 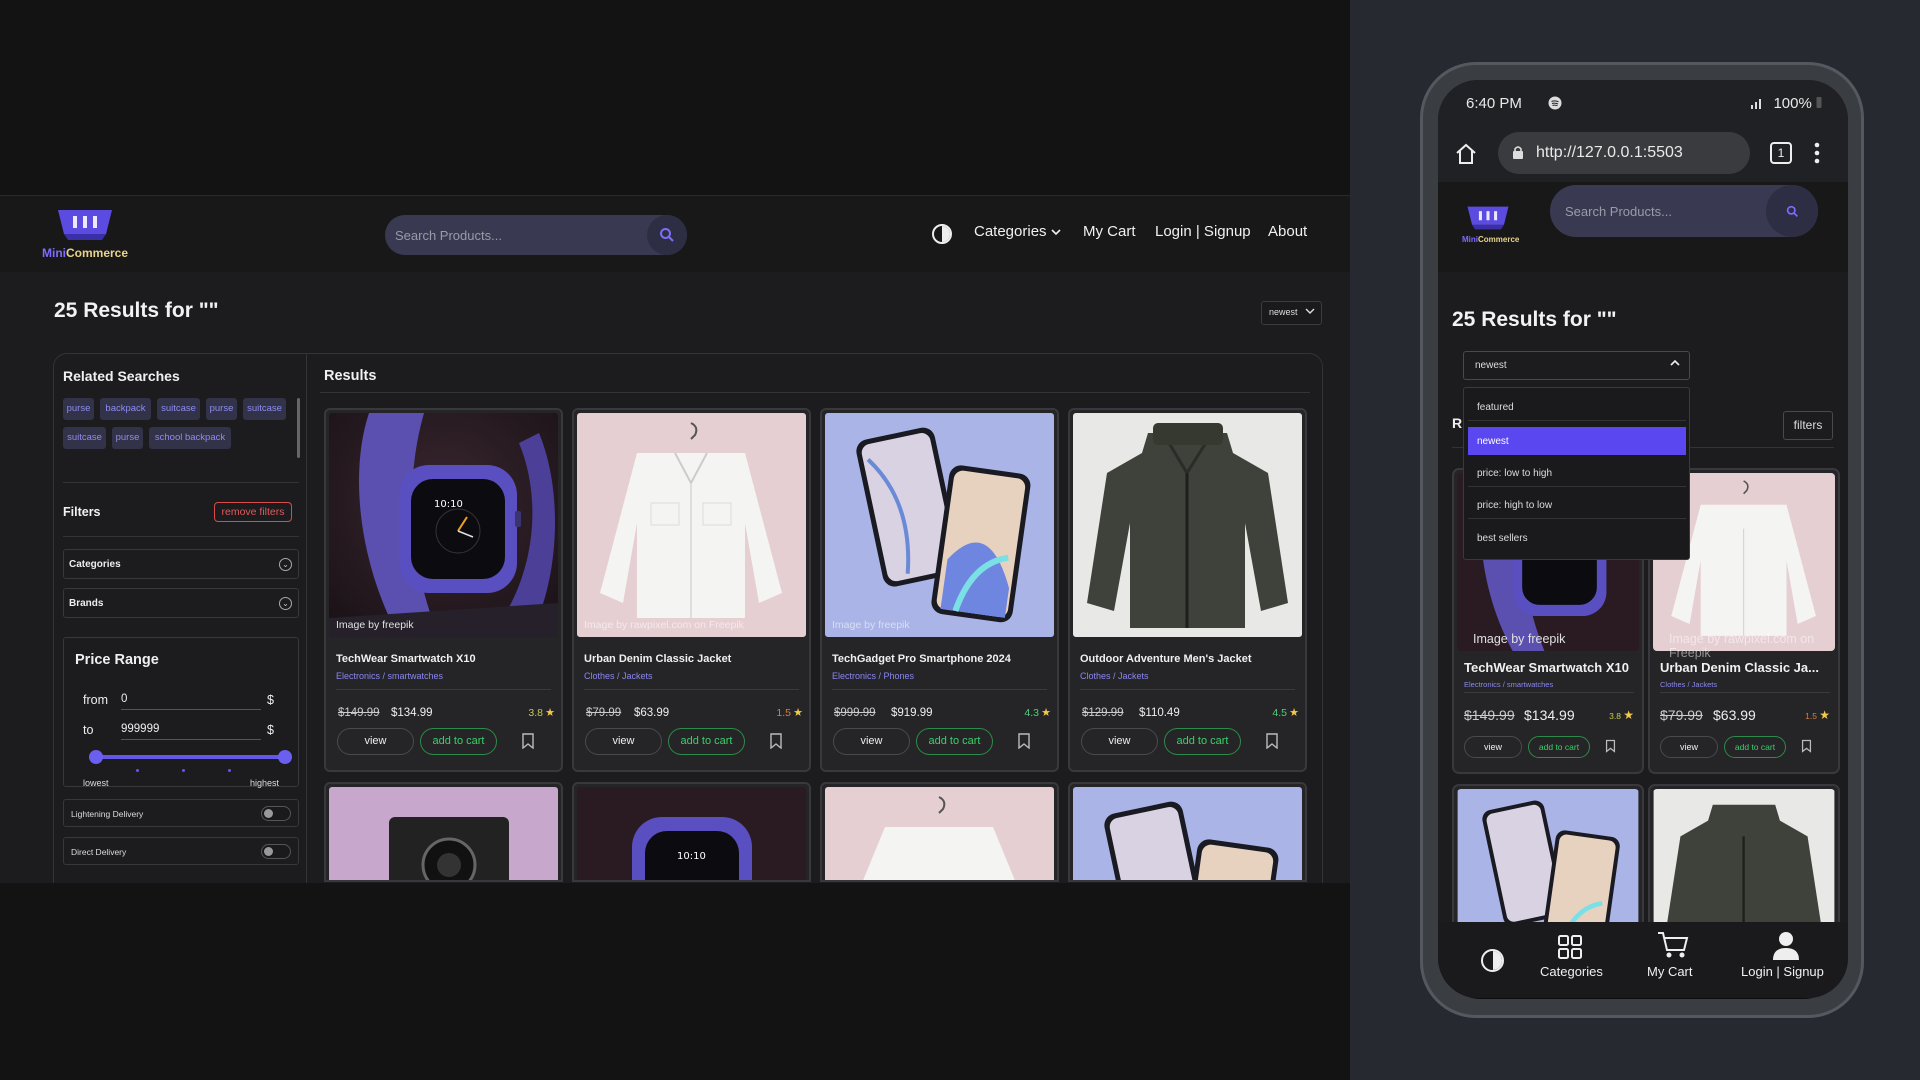 I want to click on sort-select-open: newest, so click(x=1576, y=365).